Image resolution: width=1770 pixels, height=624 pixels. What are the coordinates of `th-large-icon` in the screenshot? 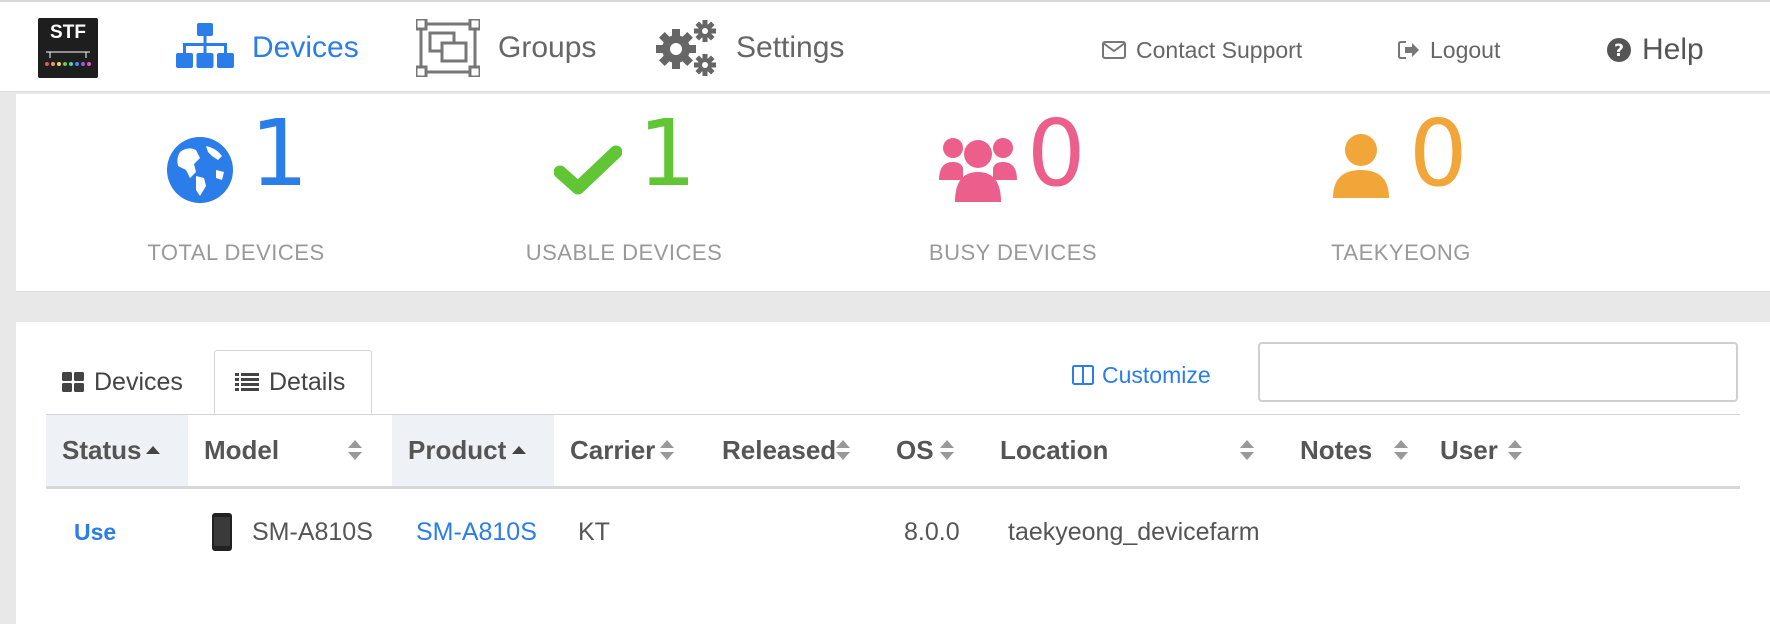 It's located at (73, 382).